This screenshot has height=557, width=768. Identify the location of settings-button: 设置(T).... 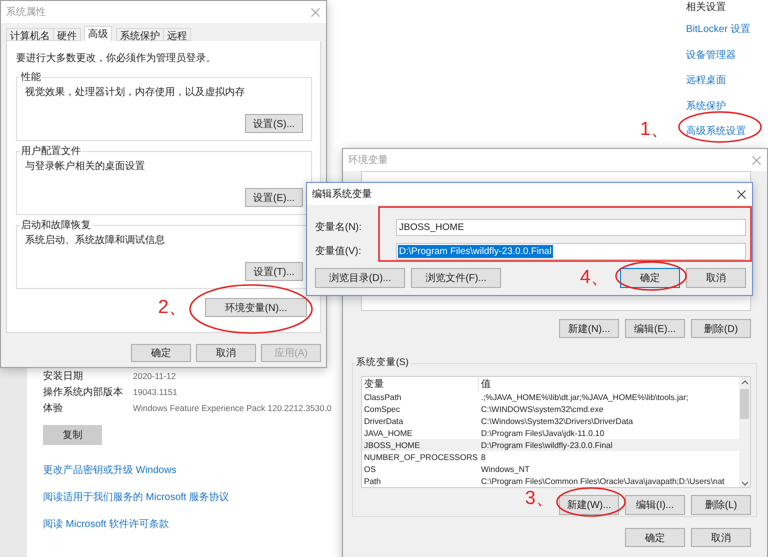
(274, 271).